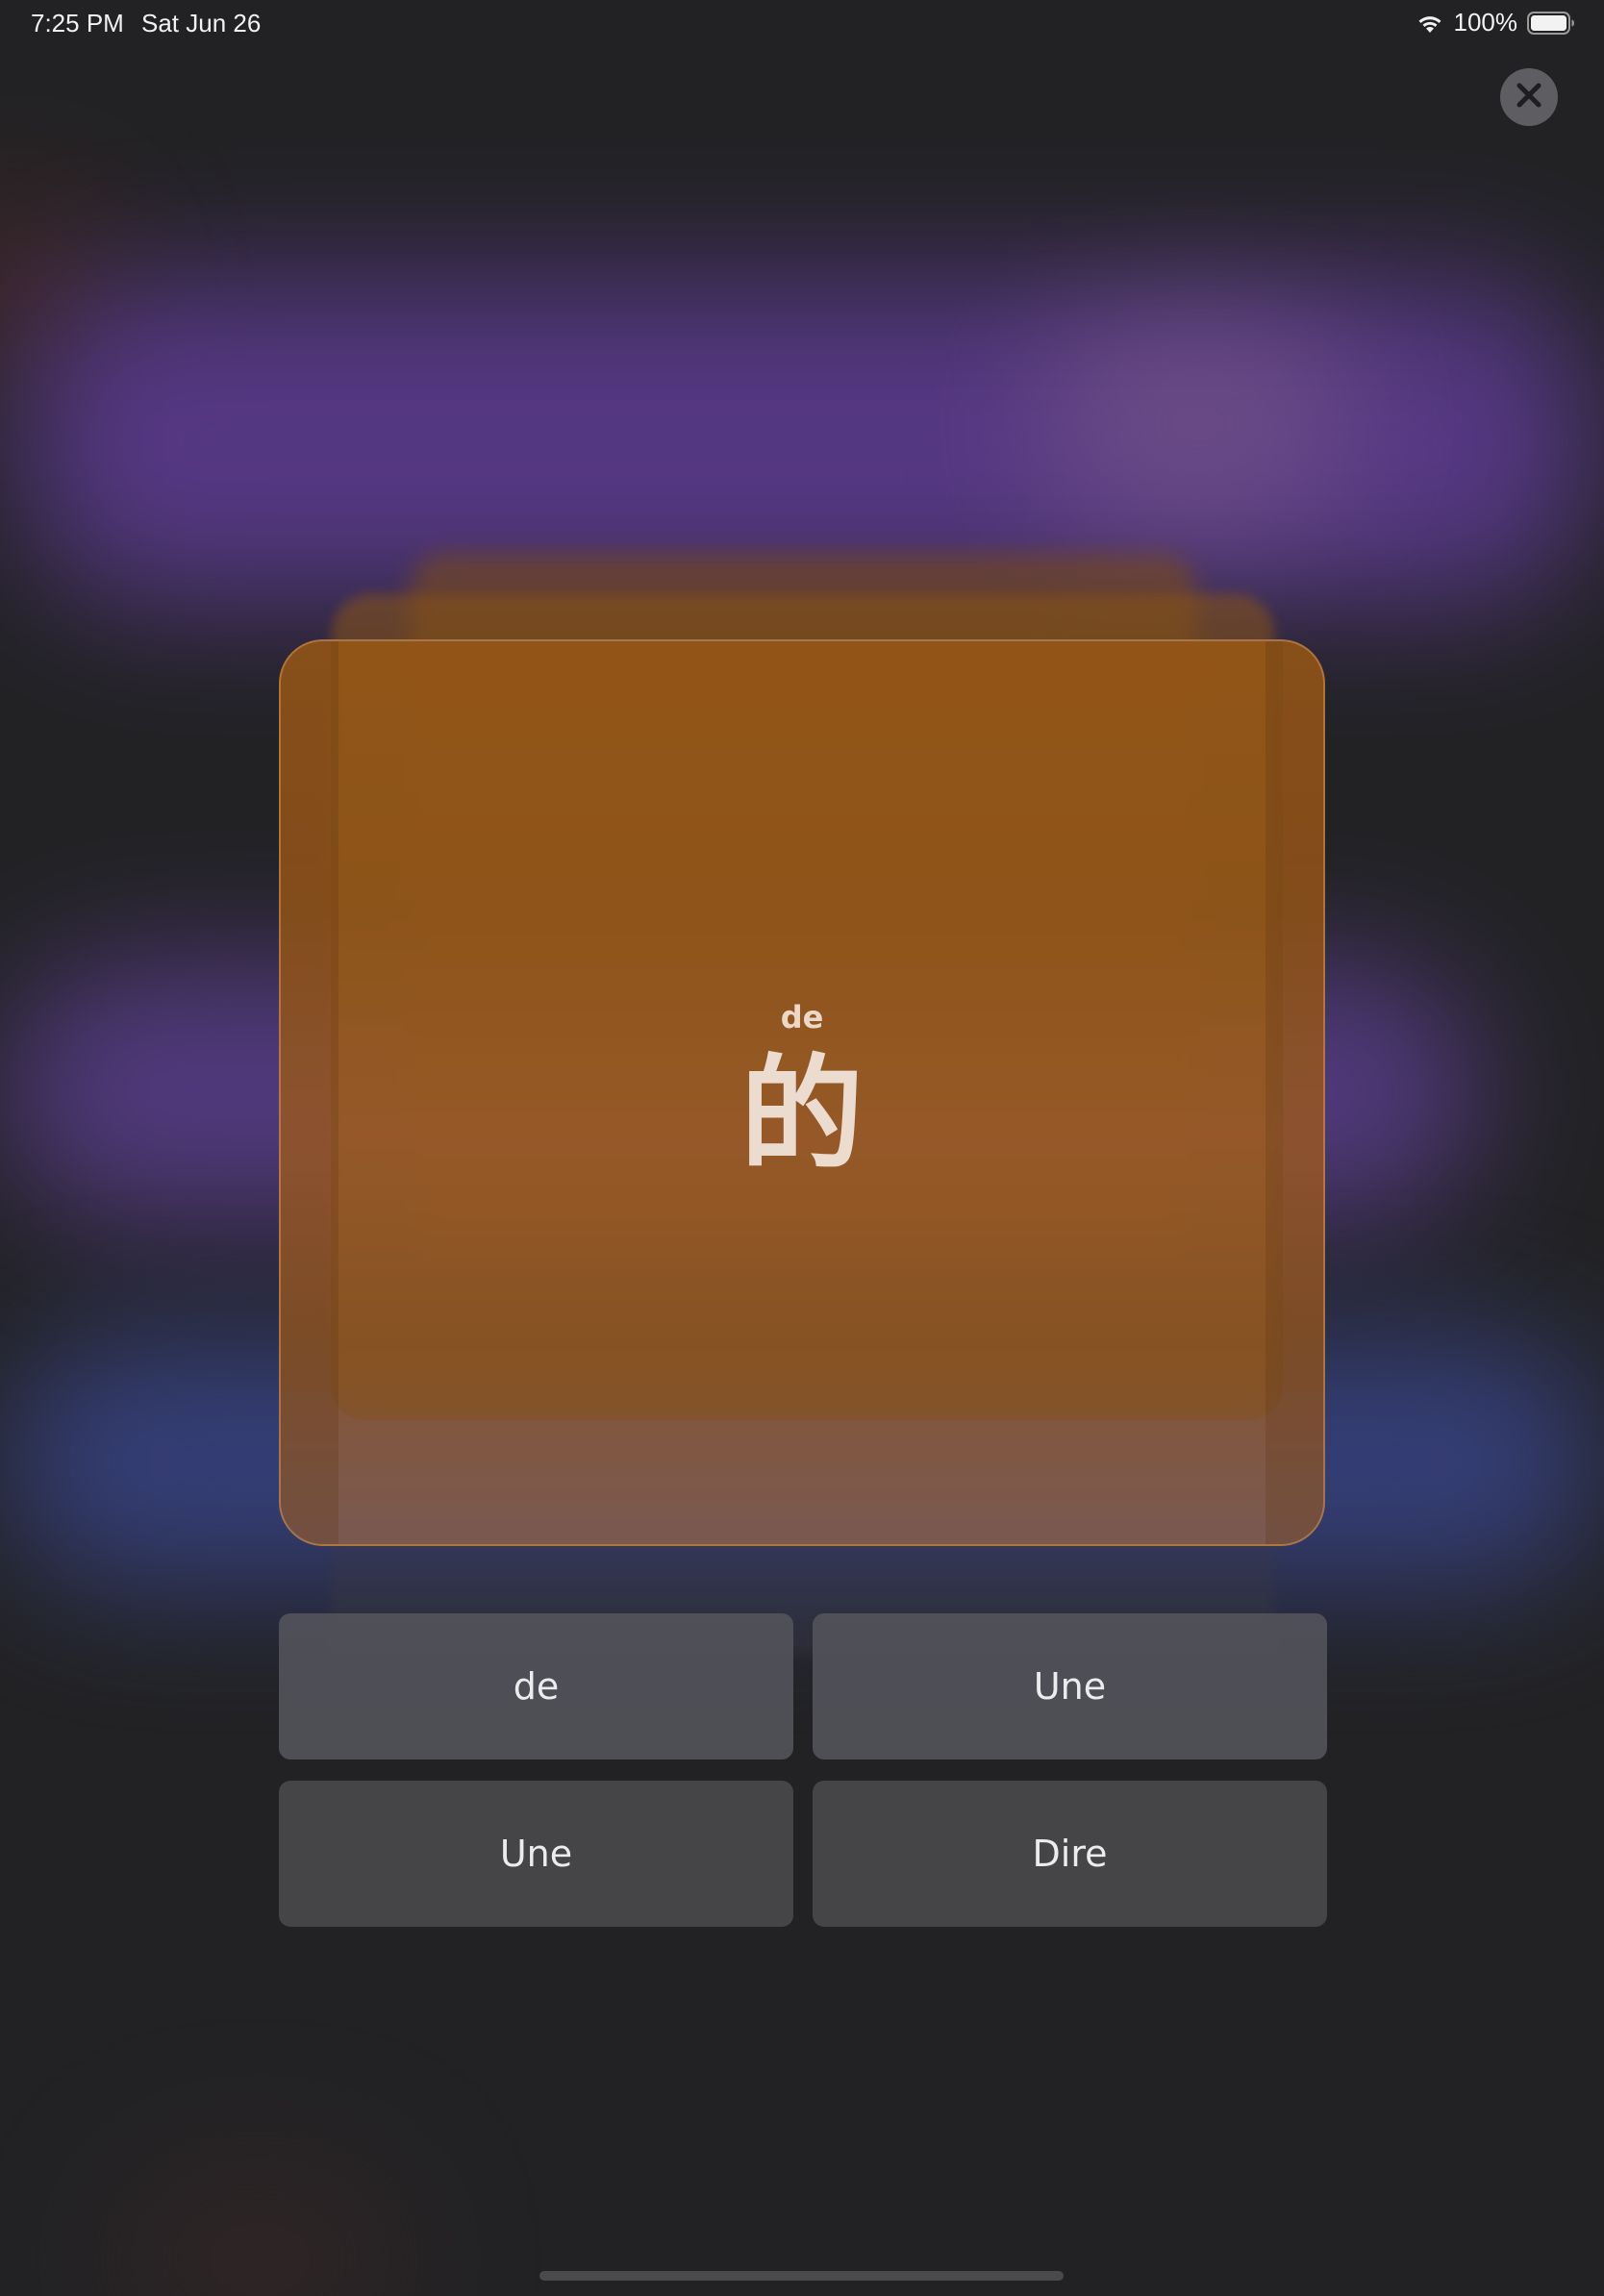 The image size is (1604, 2296). What do you see at coordinates (801, 2276) in the screenshot?
I see `home-indicator` at bounding box center [801, 2276].